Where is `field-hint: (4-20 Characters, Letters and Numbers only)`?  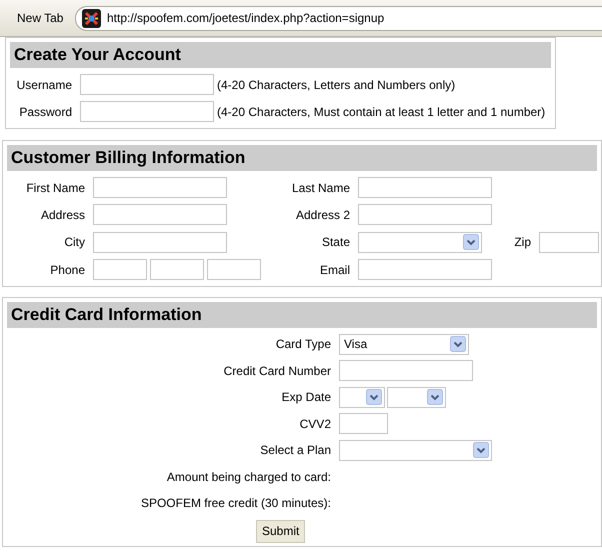
field-hint: (4-20 Characters, Letters and Numbers only) is located at coordinates (336, 85).